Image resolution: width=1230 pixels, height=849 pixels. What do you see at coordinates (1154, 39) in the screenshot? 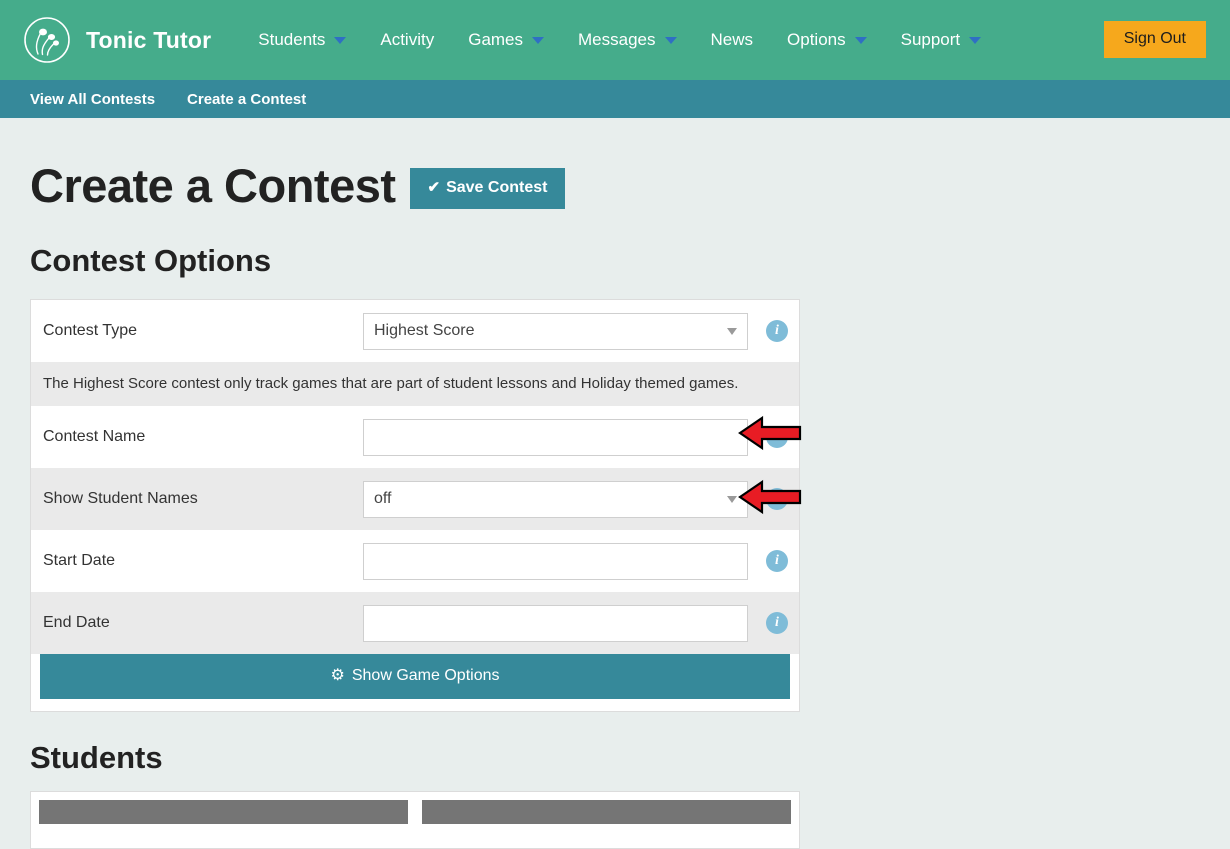
I see `sign-out-button: Sign Out` at bounding box center [1154, 39].